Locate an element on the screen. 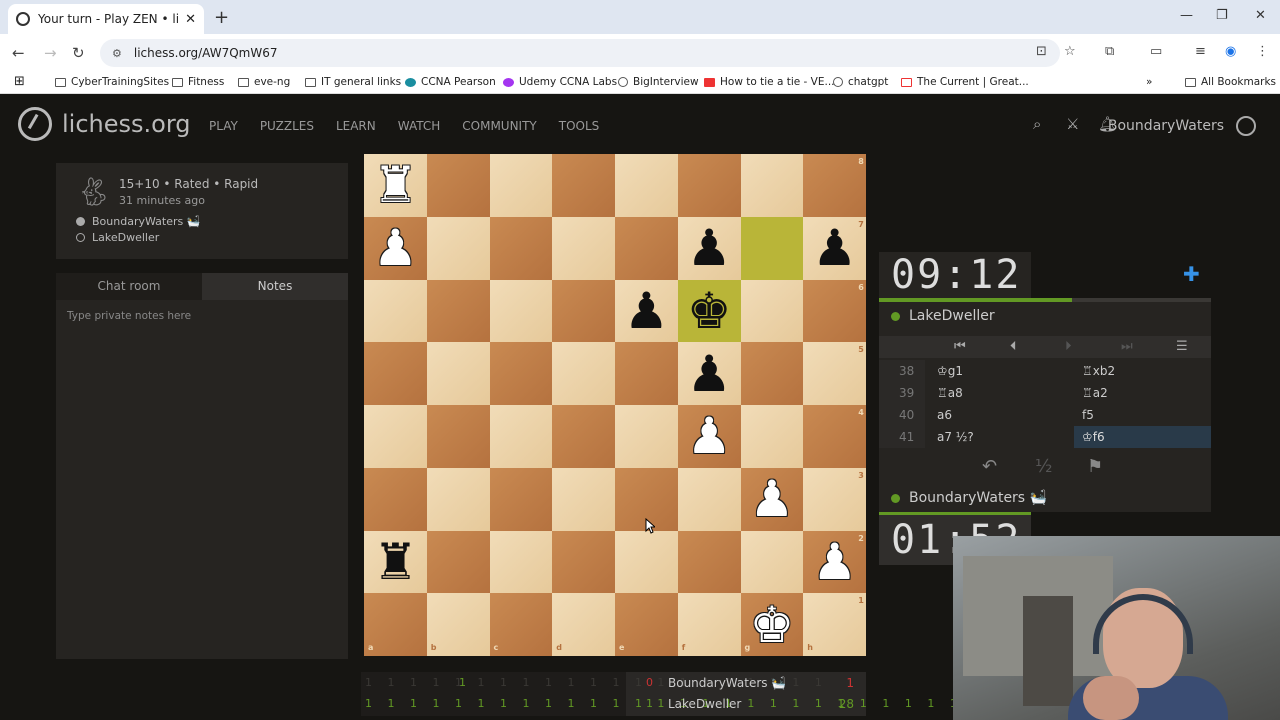 The image size is (1280, 720). square-b2 is located at coordinates (458, 562).